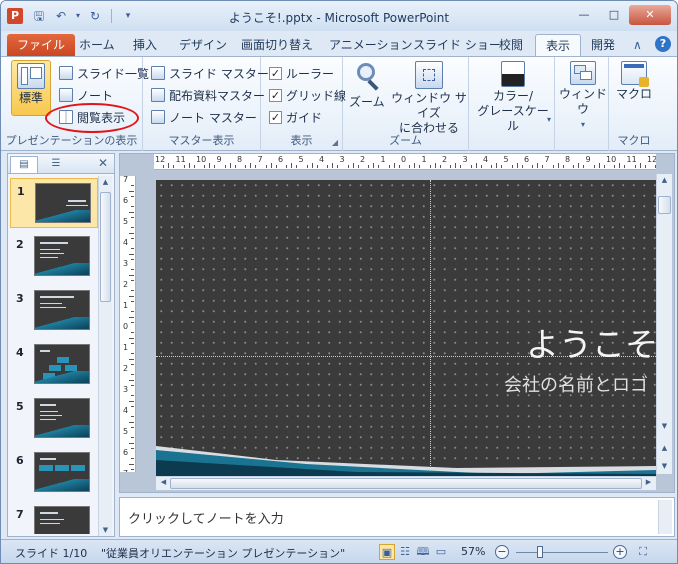  I want to click on scroll-left-arrow-icon: ◀, so click(163, 482).